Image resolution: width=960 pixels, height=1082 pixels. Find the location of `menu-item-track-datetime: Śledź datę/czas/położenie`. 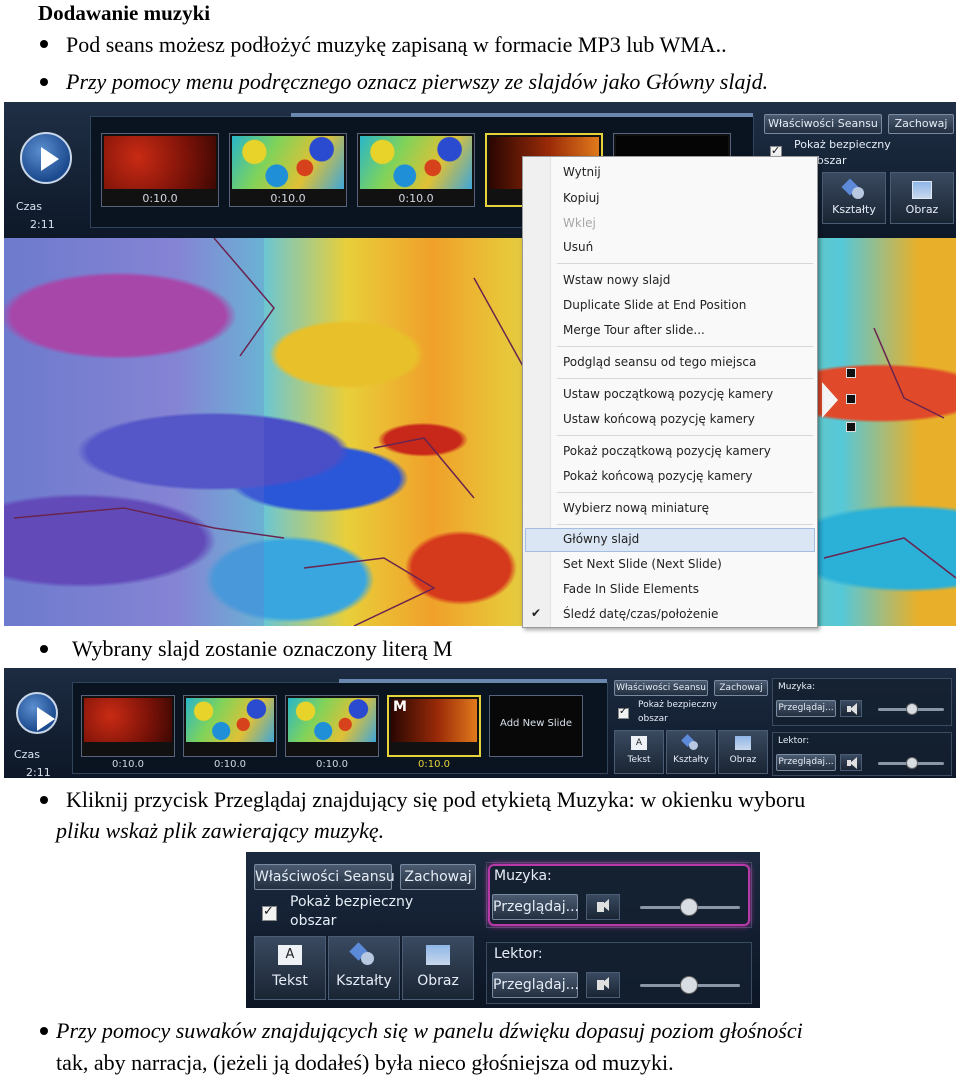

menu-item-track-datetime: Śledź datę/czas/położenie is located at coordinates (640, 614).